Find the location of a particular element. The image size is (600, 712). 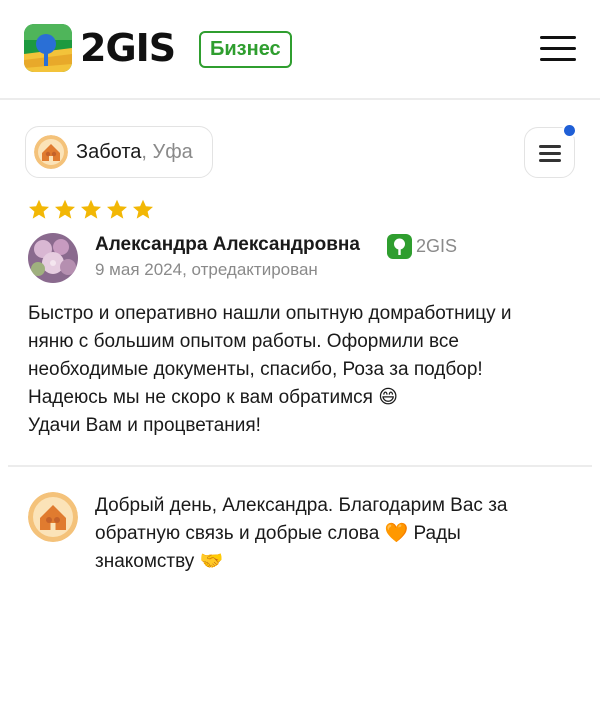

2gis-logo-mark-icon is located at coordinates (48, 48).